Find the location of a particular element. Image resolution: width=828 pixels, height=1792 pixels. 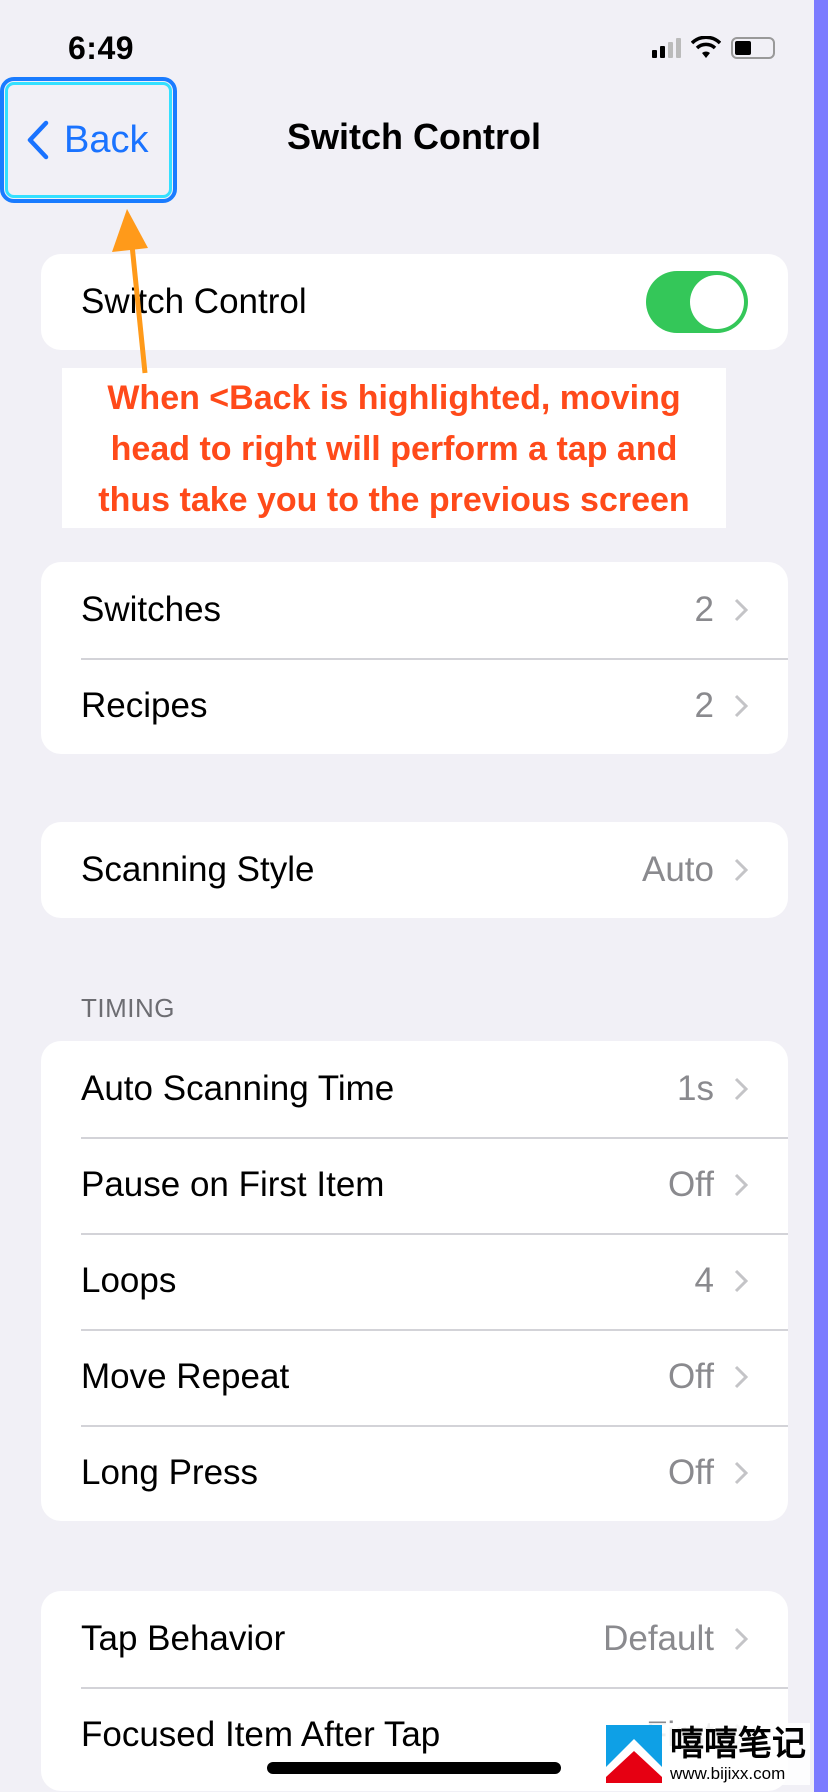

row-label: Move Repeat is located at coordinates (185, 1376).